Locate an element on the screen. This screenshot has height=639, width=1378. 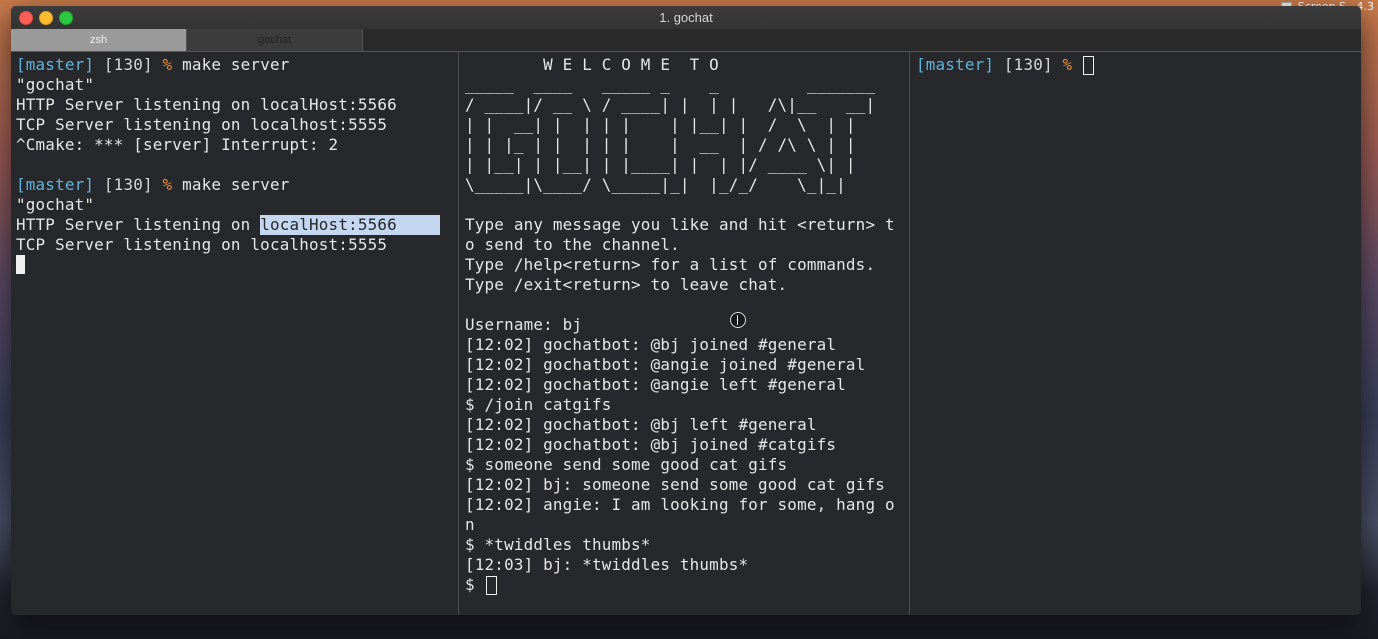
window-title: 1. gochat is located at coordinates (686, 17).